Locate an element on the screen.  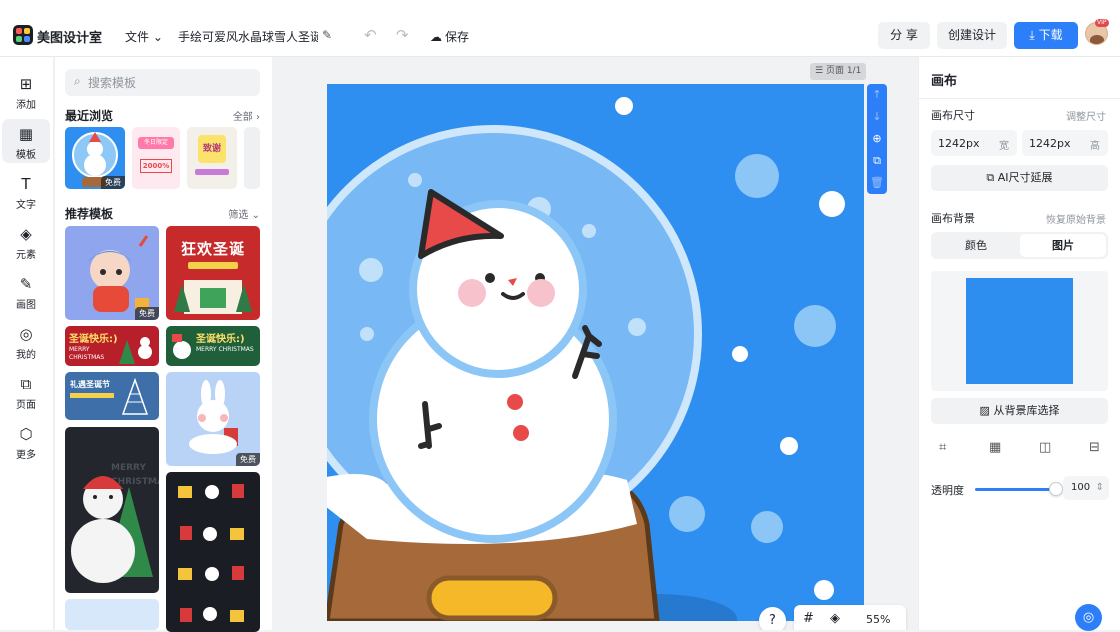
edit-title-icon: ✎ is located at coordinates (327, 35).